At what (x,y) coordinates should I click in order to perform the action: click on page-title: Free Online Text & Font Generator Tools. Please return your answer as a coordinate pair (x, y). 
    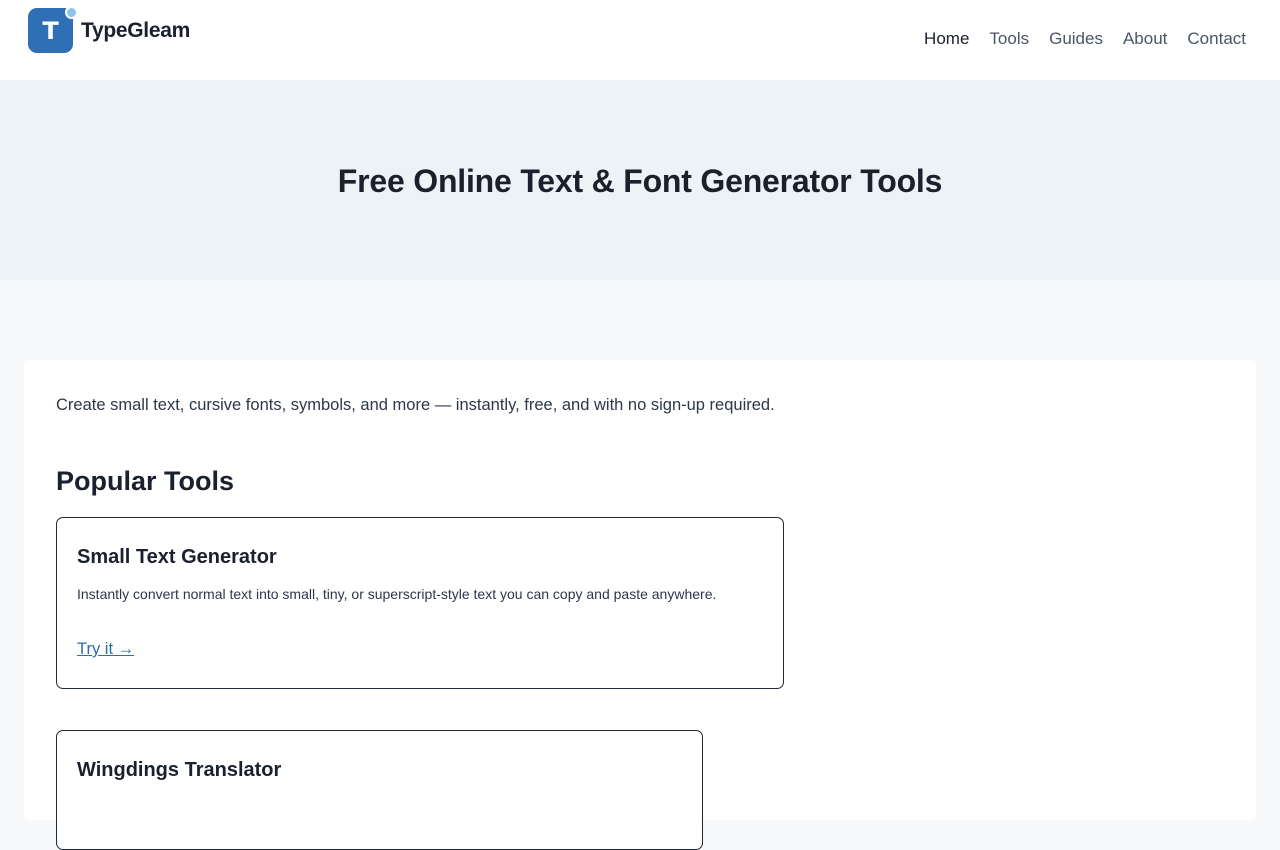
    Looking at the image, I should click on (640, 181).